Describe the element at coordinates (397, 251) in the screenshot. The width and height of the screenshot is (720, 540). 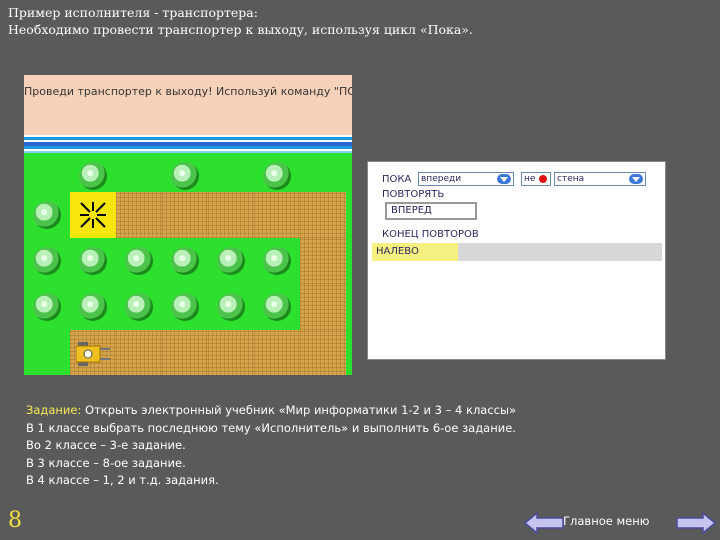
I see `current-command: НАЛЕВО` at that location.